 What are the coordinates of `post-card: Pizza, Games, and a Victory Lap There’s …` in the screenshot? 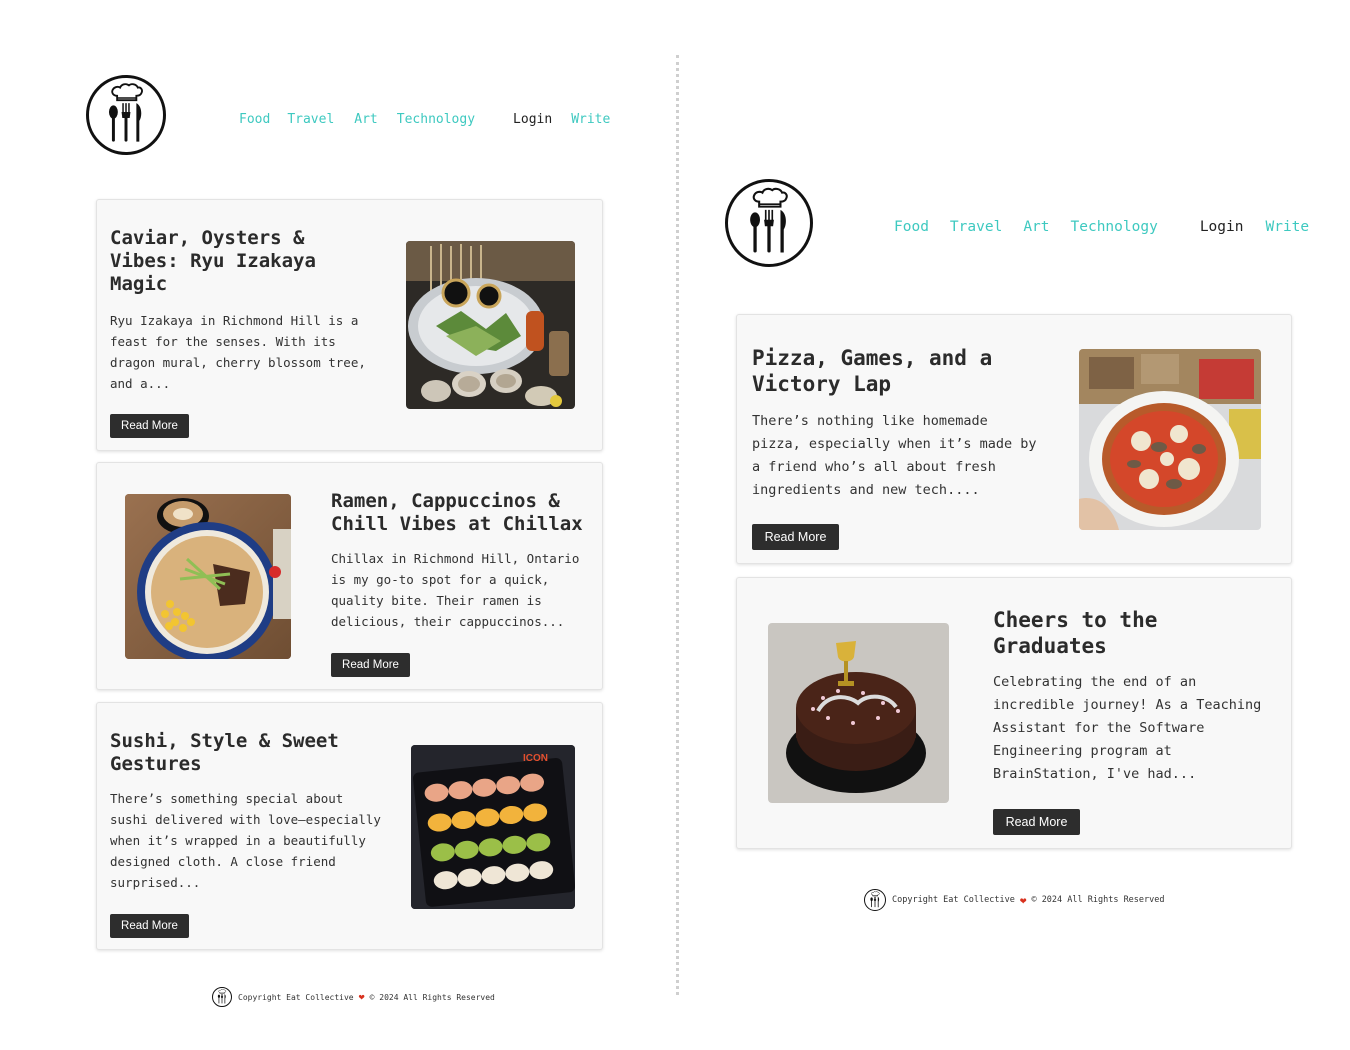 It's located at (1014, 439).